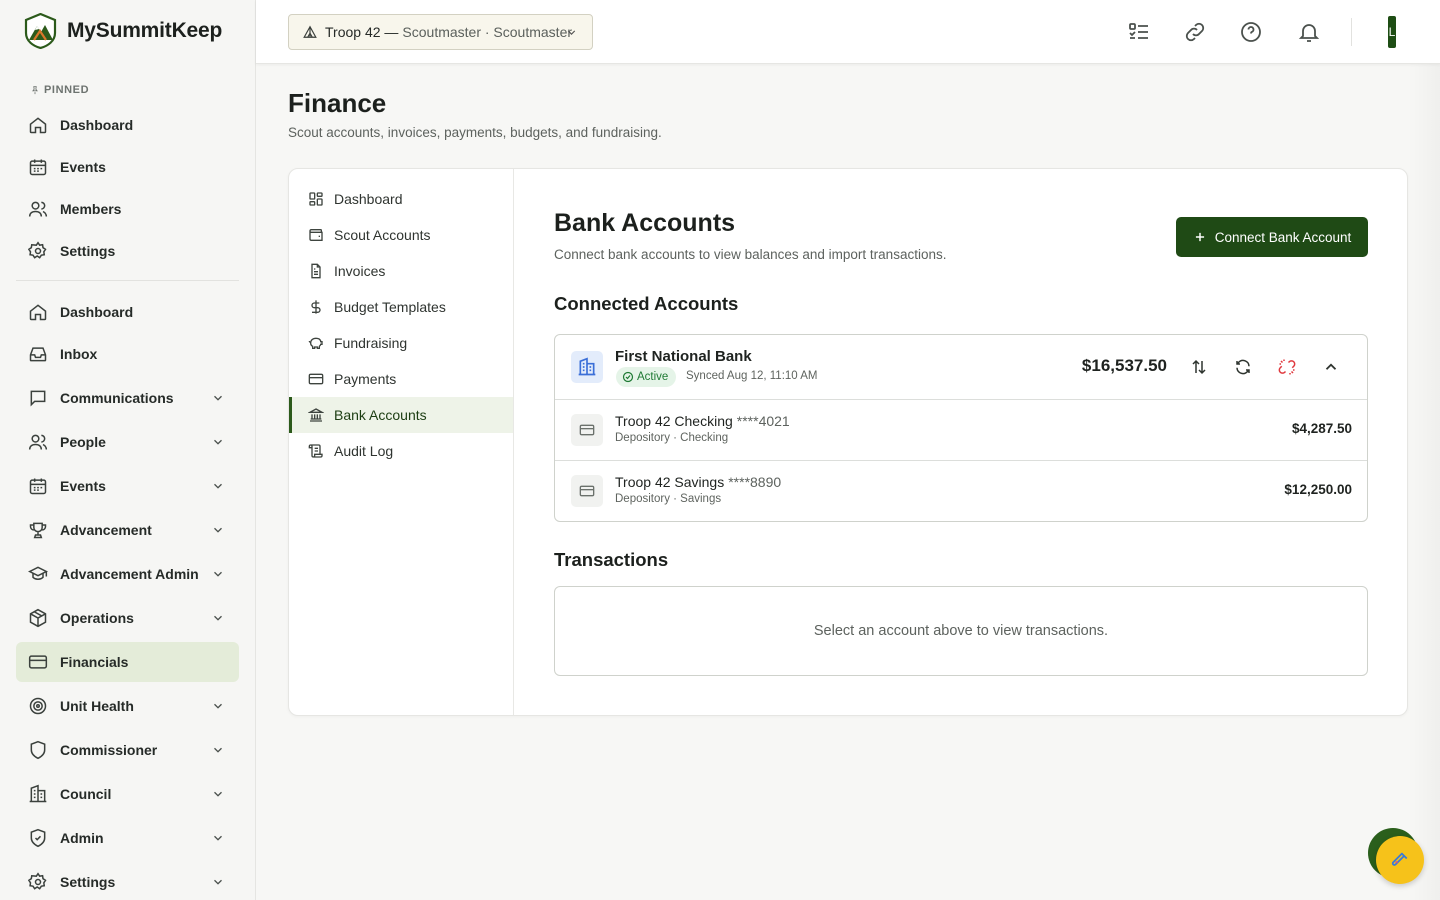 The height and width of the screenshot is (900, 1440). I want to click on nav-label: Advancement, so click(106, 530).